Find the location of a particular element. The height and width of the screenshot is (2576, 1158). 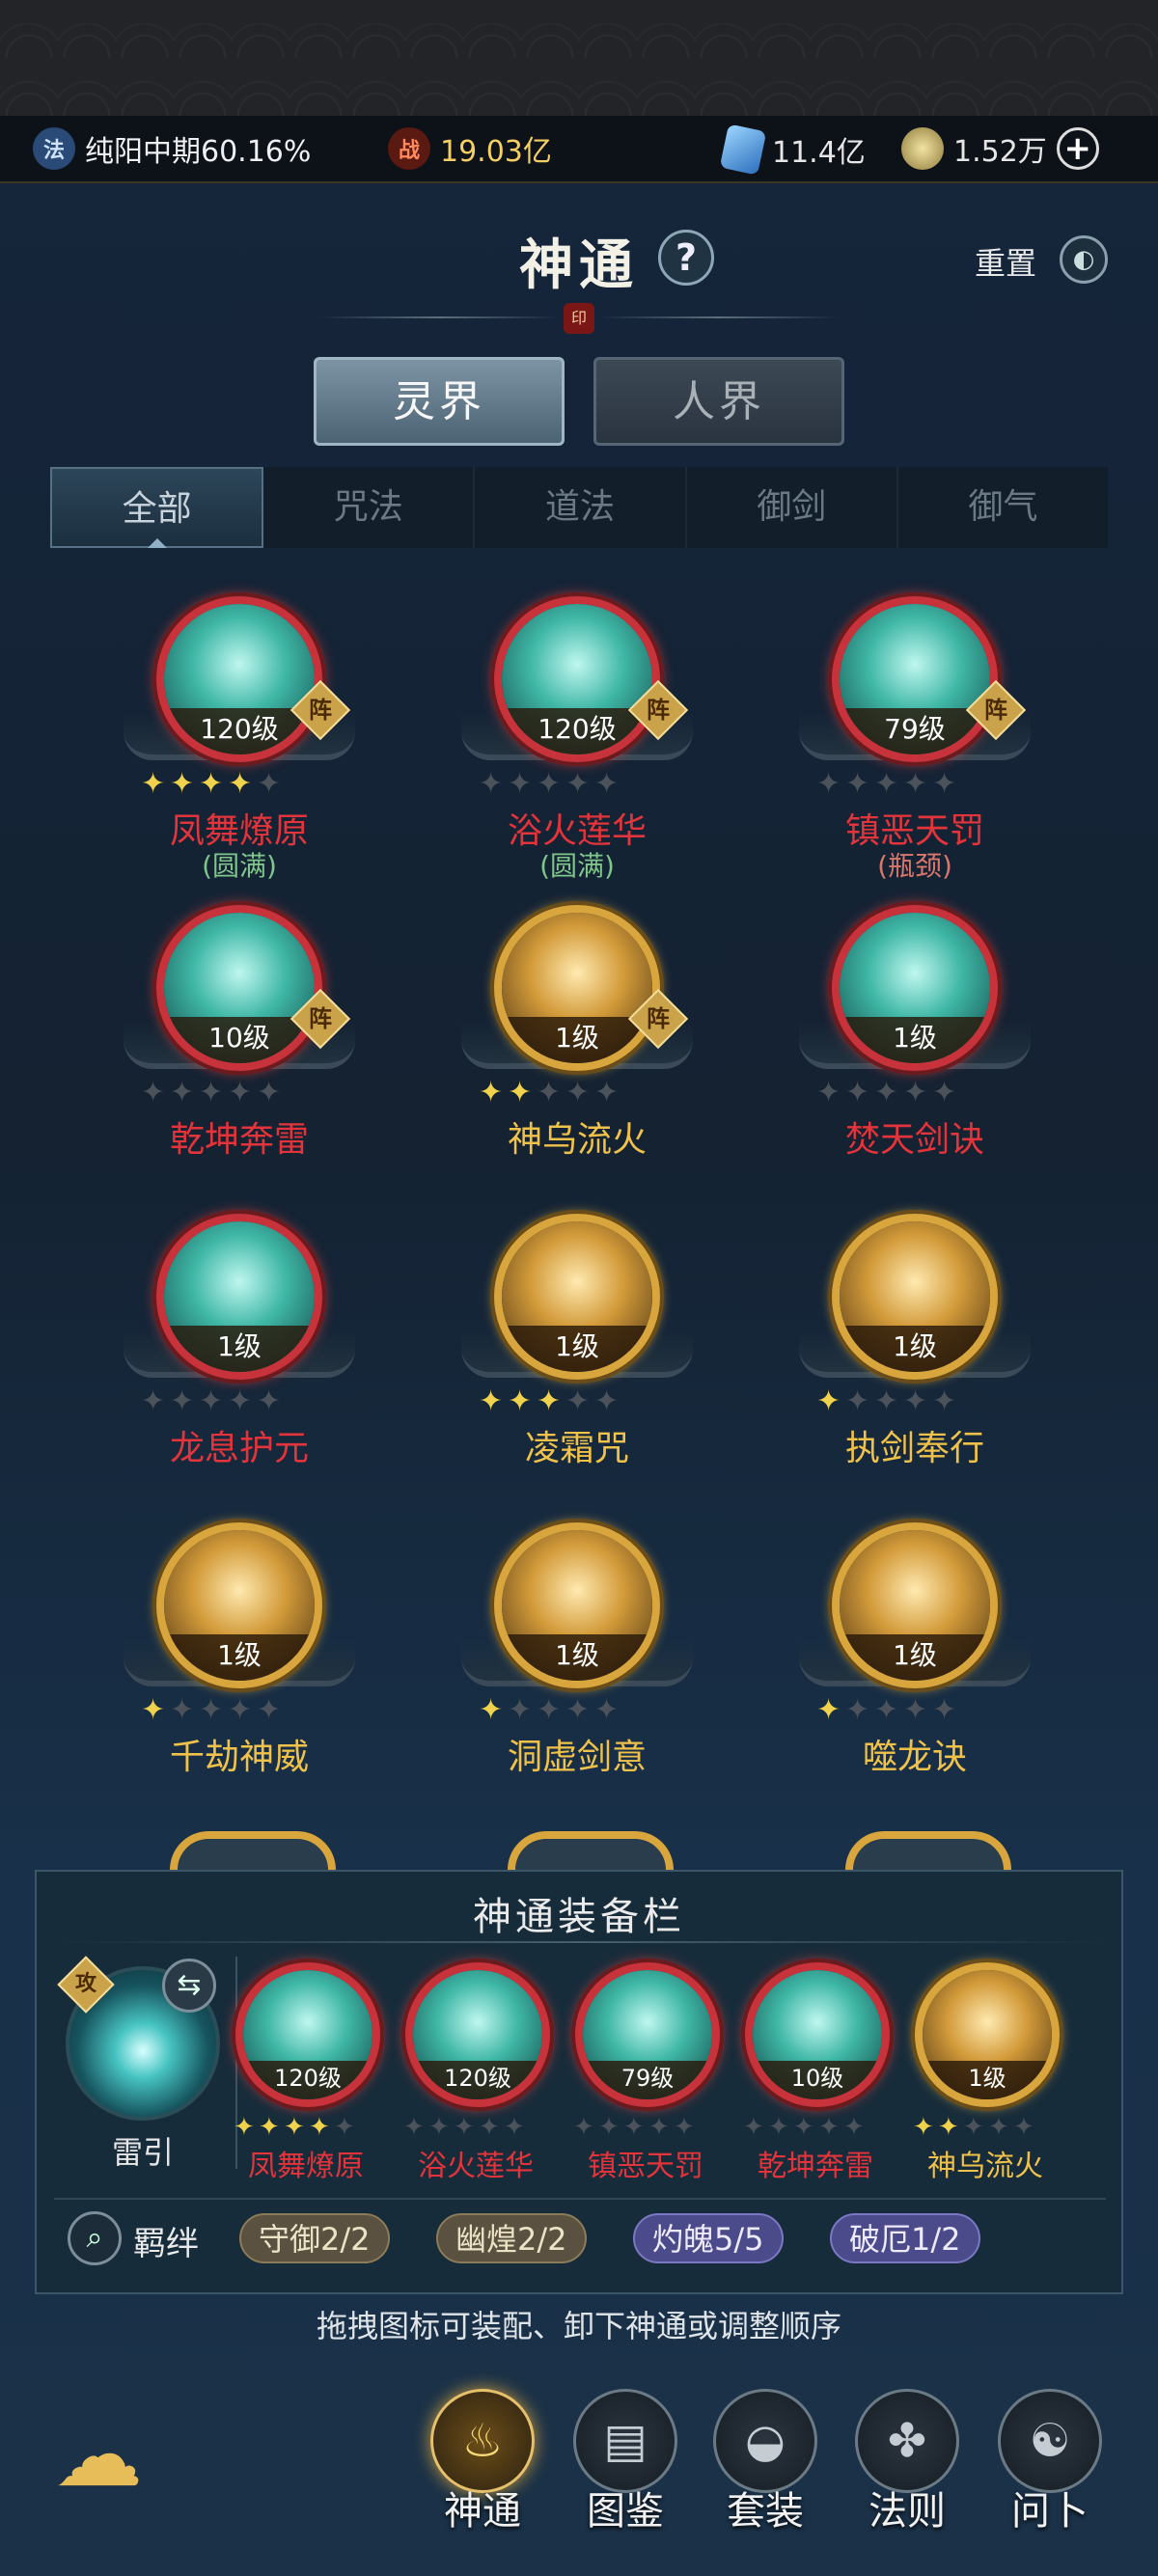

skill-level: 79级 is located at coordinates (915, 731).